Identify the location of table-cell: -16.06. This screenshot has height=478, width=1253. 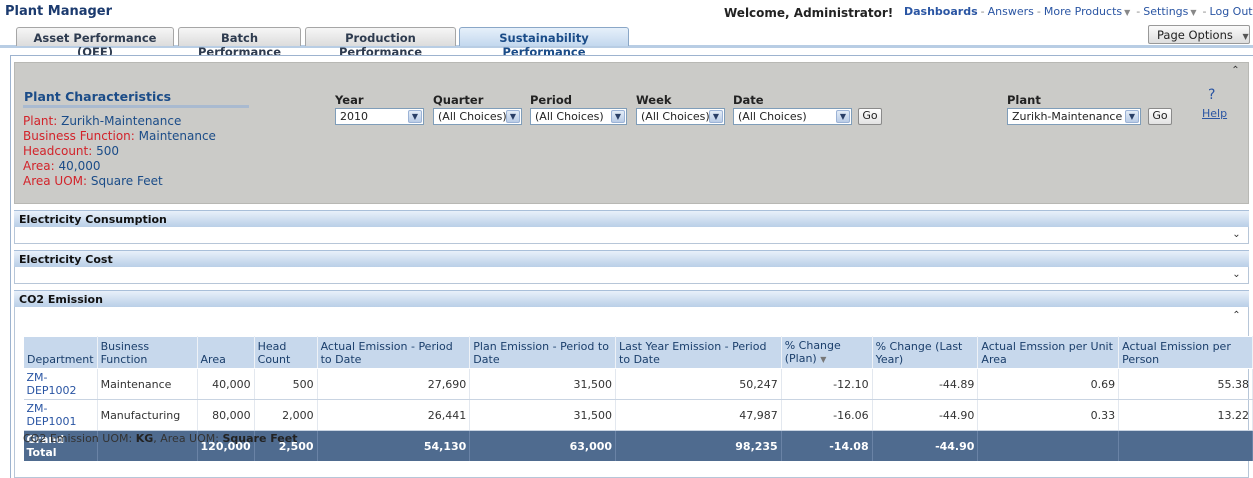
(827, 415).